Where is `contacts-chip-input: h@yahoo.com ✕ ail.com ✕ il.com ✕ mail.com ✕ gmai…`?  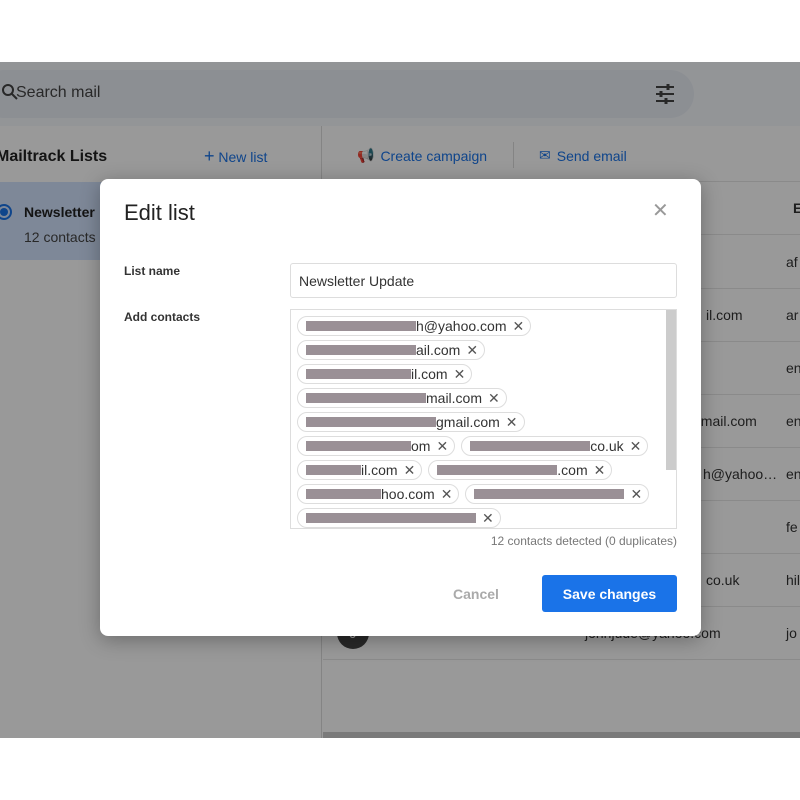
contacts-chip-input: h@yahoo.com ✕ ail.com ✕ il.com ✕ mail.com ✕ gmai… is located at coordinates (483, 419).